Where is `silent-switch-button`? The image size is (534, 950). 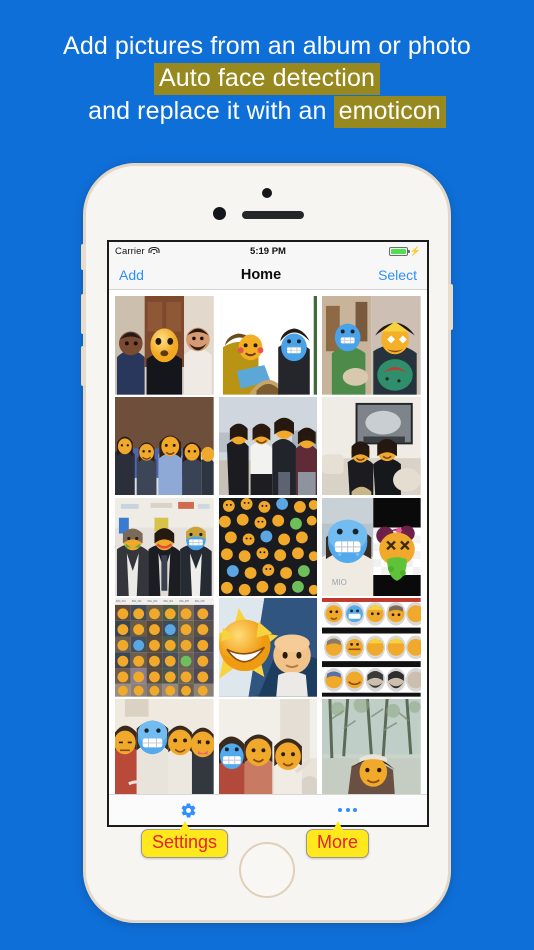 silent-switch-button is located at coordinates (83, 257).